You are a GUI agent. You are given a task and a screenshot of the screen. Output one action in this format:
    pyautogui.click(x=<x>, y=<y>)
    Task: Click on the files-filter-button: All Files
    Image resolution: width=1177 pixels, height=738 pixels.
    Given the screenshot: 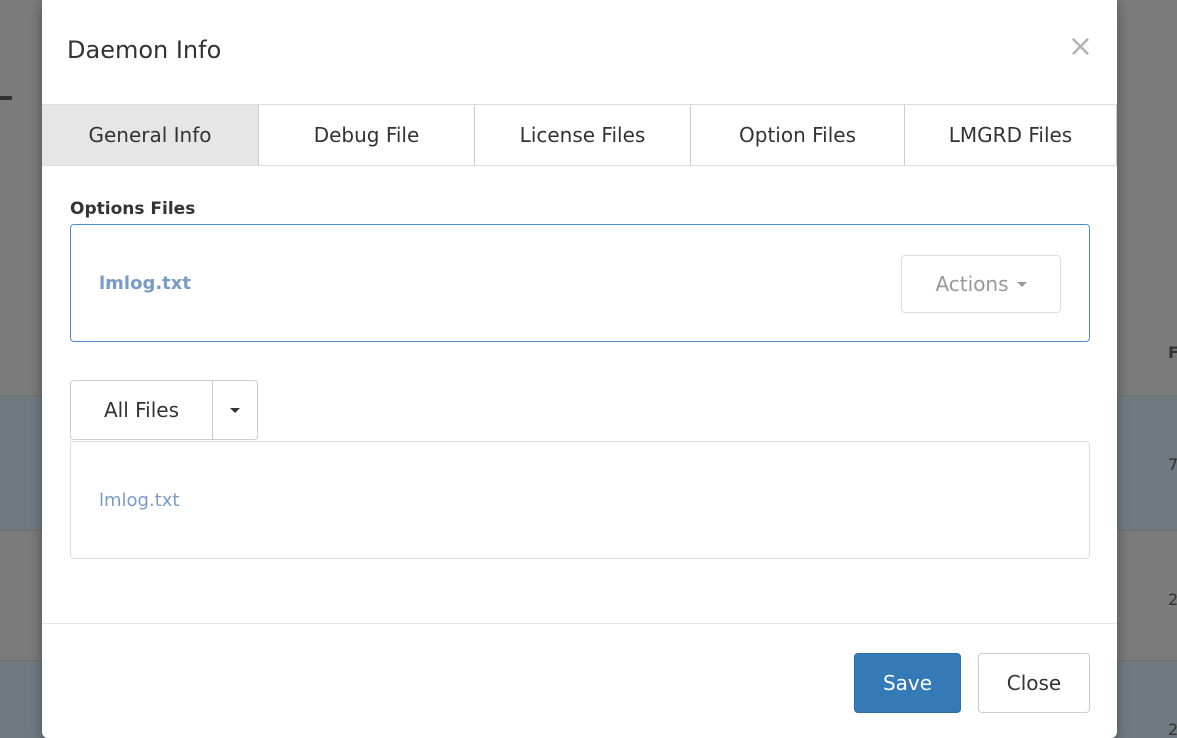 What is the action you would take?
    pyautogui.click(x=142, y=410)
    